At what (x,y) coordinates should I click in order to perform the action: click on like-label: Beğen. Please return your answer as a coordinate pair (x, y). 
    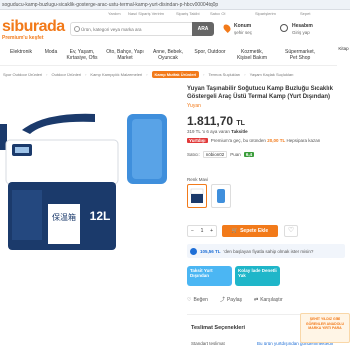
    Looking at the image, I should click on (200, 299).